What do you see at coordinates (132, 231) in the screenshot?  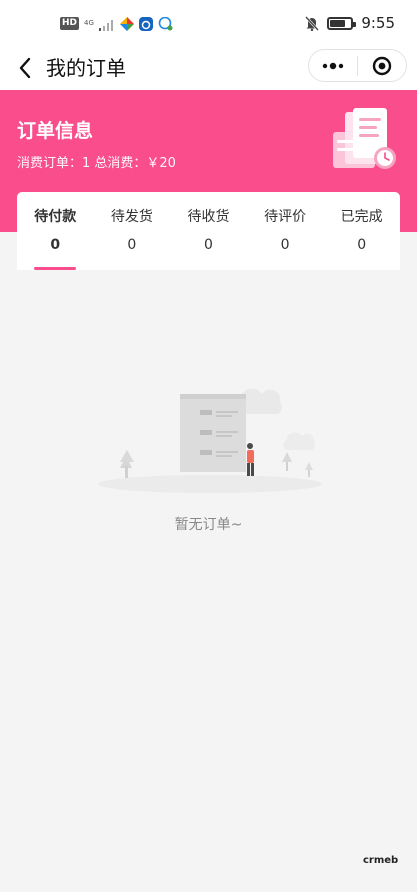 I see `tab-pending-shipment: 待发货 0` at bounding box center [132, 231].